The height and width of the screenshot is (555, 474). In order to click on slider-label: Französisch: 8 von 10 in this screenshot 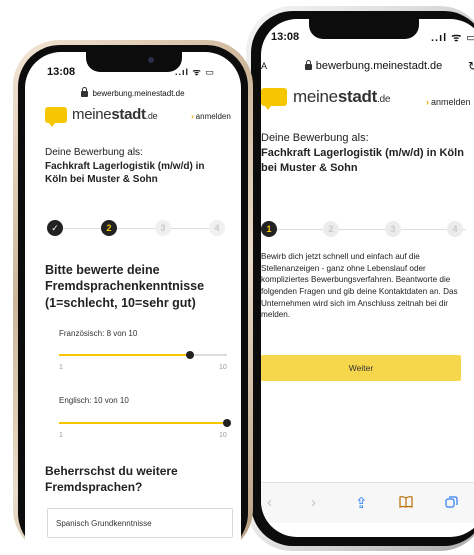, I will do `click(98, 333)`.